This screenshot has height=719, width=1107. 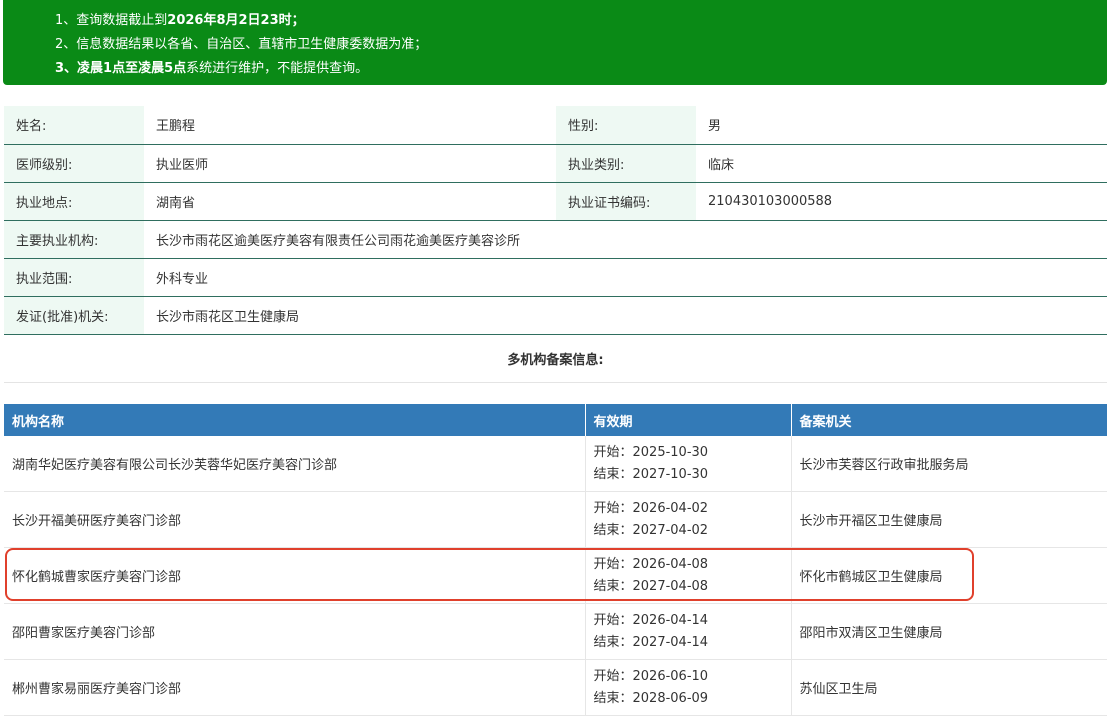 What do you see at coordinates (74, 277) in the screenshot?
I see `scope-label: 执业范围:` at bounding box center [74, 277].